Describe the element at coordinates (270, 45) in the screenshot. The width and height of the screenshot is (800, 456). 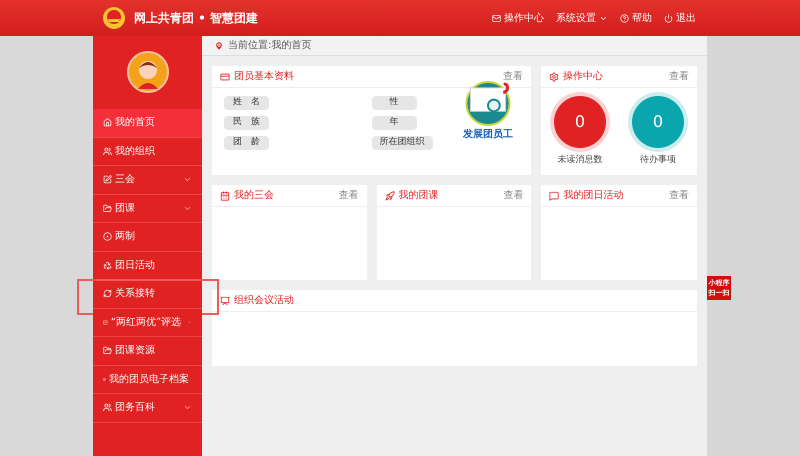
I see `breadcrumb: 当前位置:我的首页` at that location.